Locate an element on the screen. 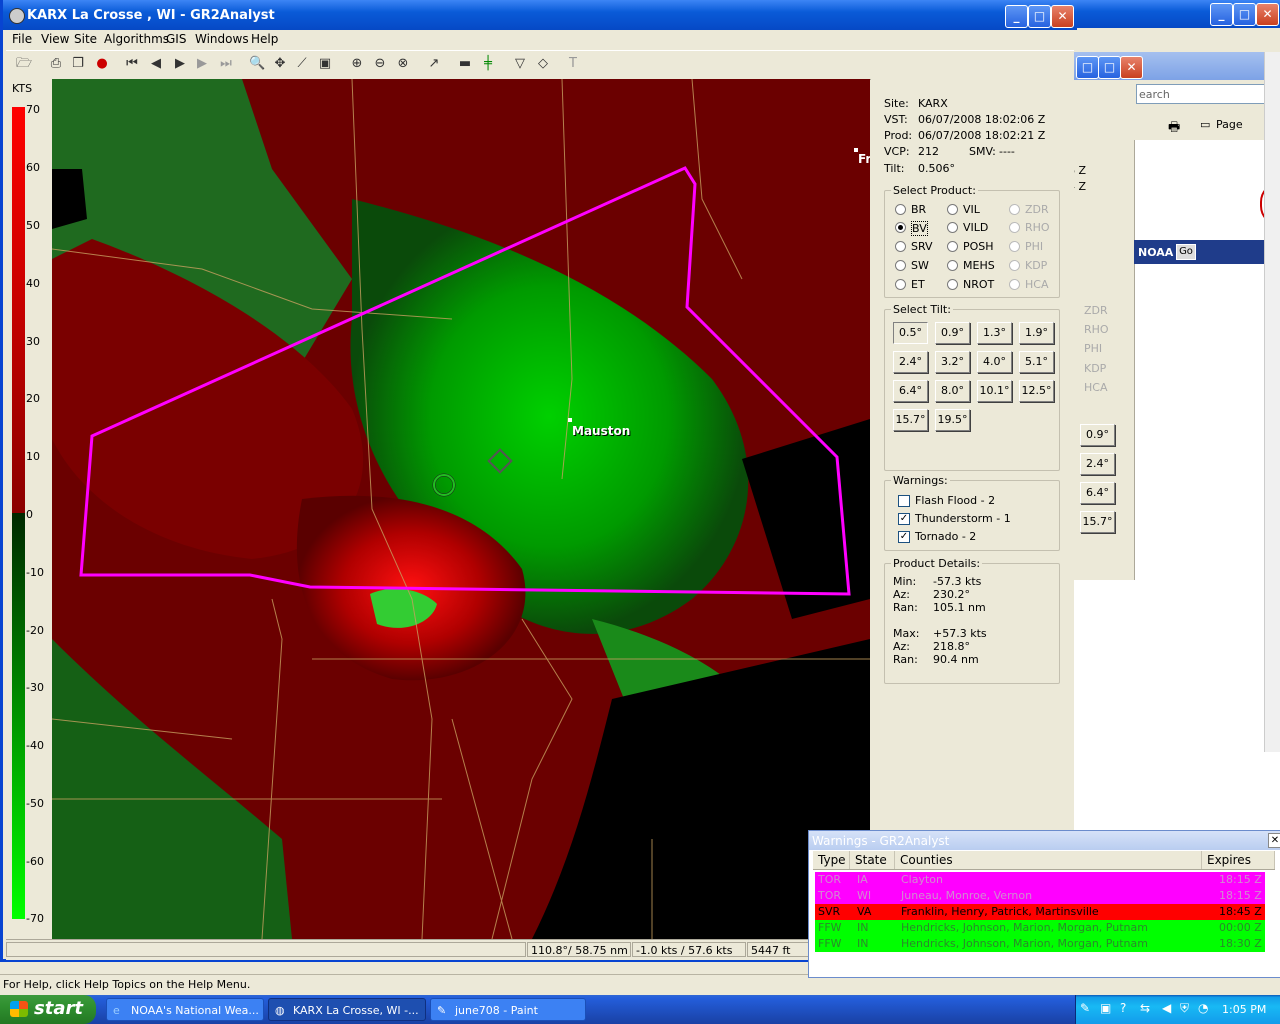 The height and width of the screenshot is (1024, 1280). radio-br is located at coordinates (900, 209).